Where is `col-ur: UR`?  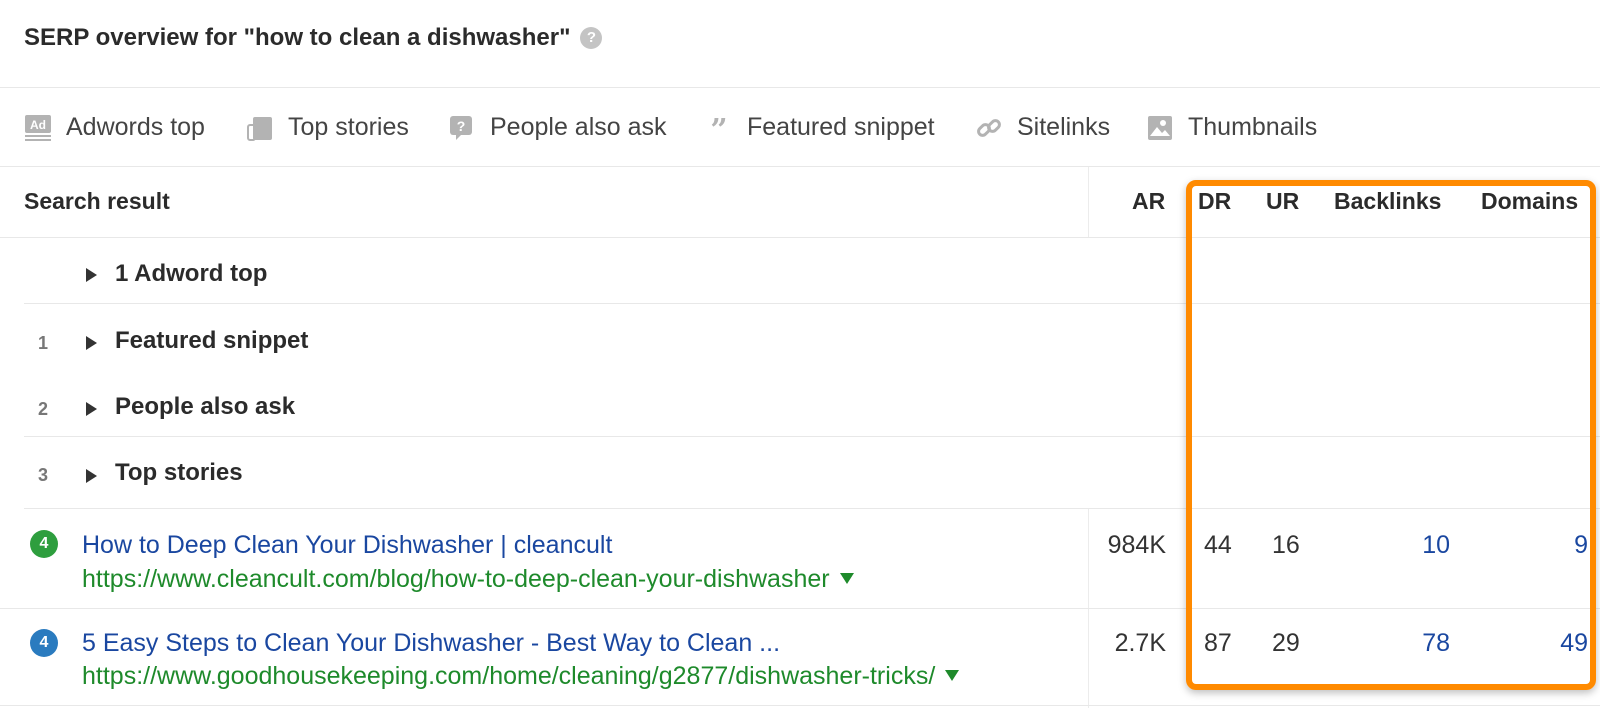 col-ur: UR is located at coordinates (1282, 201).